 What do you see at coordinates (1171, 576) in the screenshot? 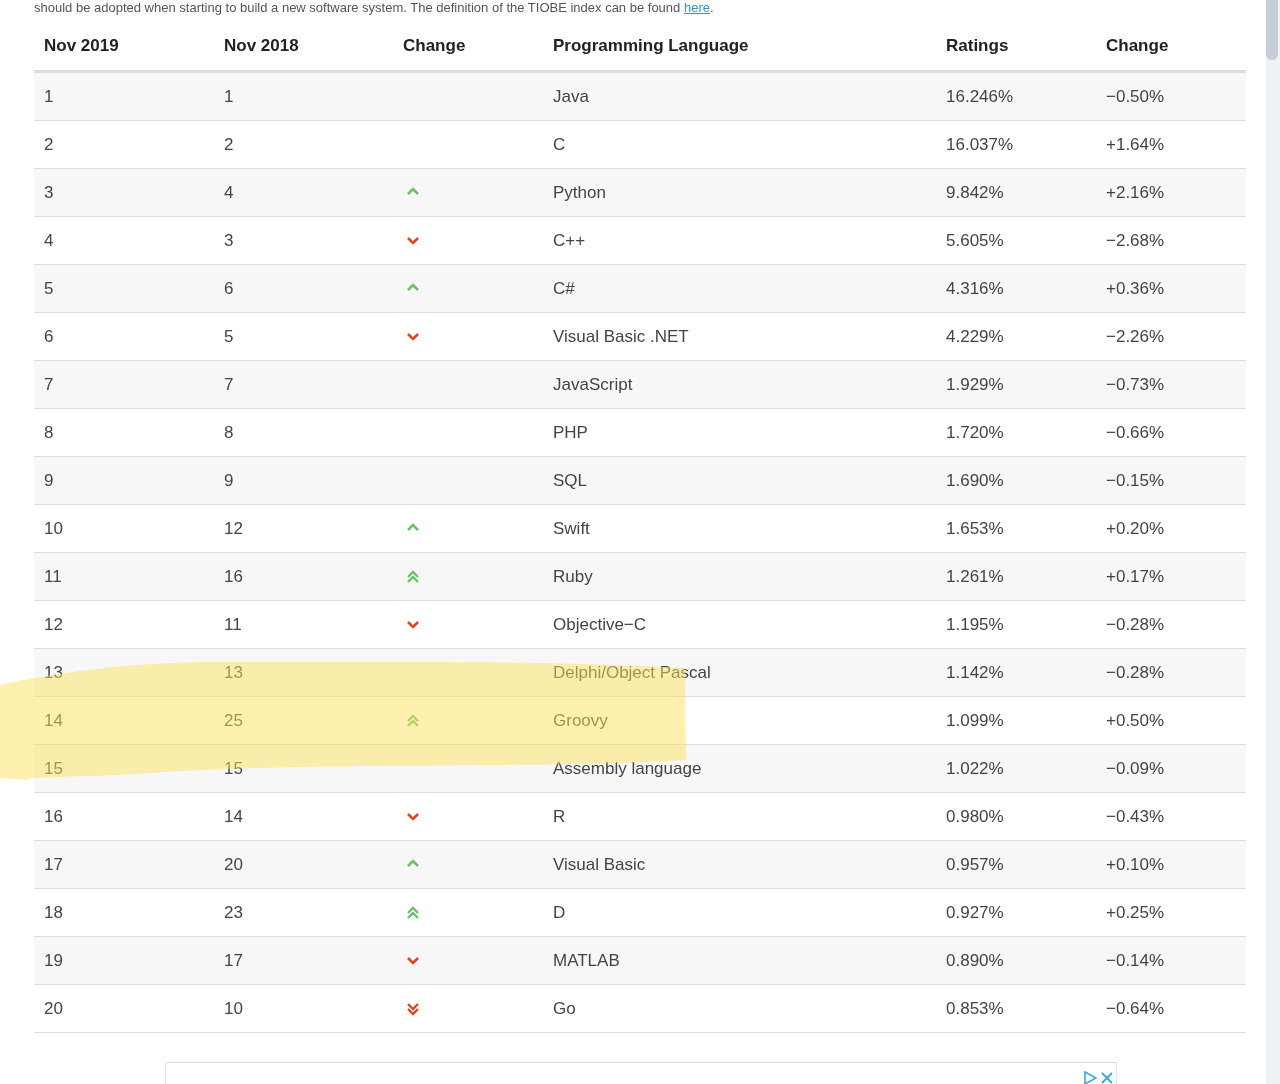
I see `table-cell: +0.17%` at bounding box center [1171, 576].